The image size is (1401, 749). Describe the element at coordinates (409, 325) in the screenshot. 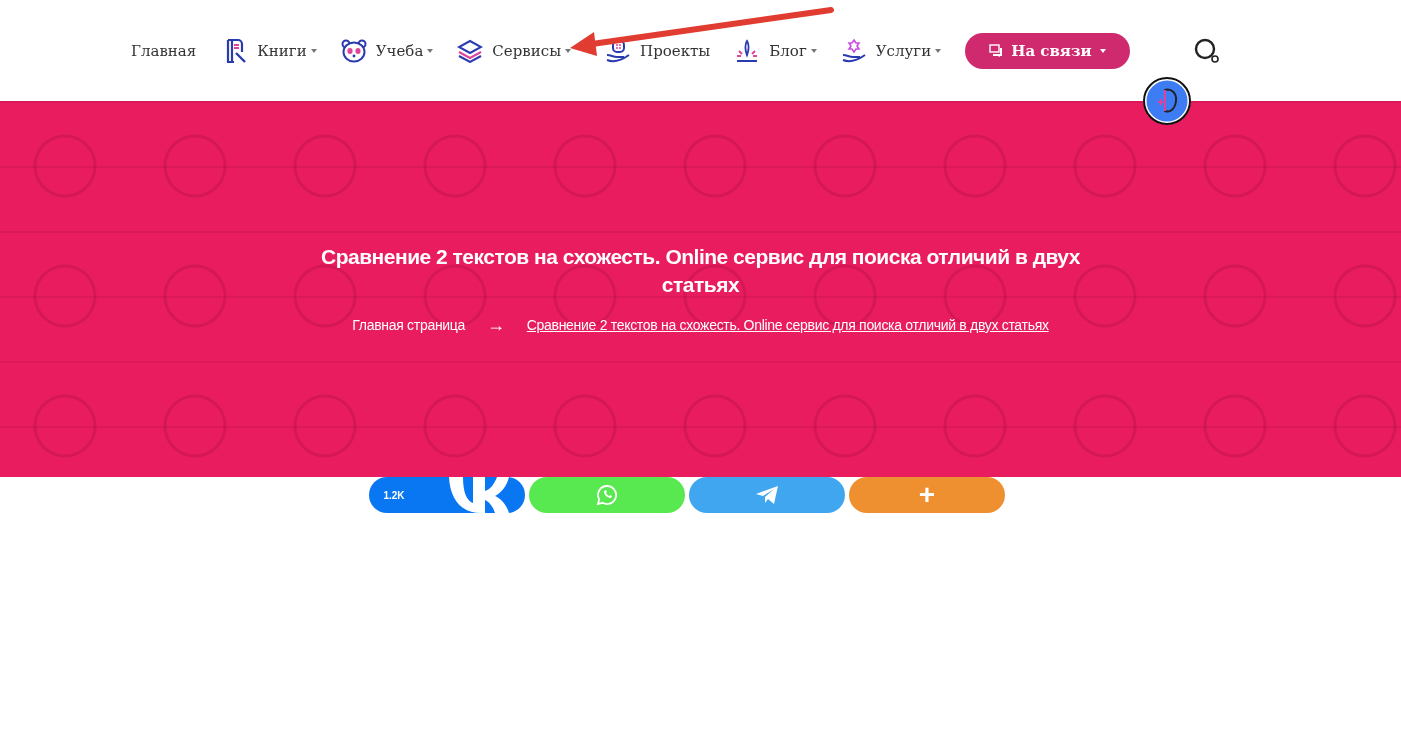

I see `breadcrumb-link: Главная страница` at that location.